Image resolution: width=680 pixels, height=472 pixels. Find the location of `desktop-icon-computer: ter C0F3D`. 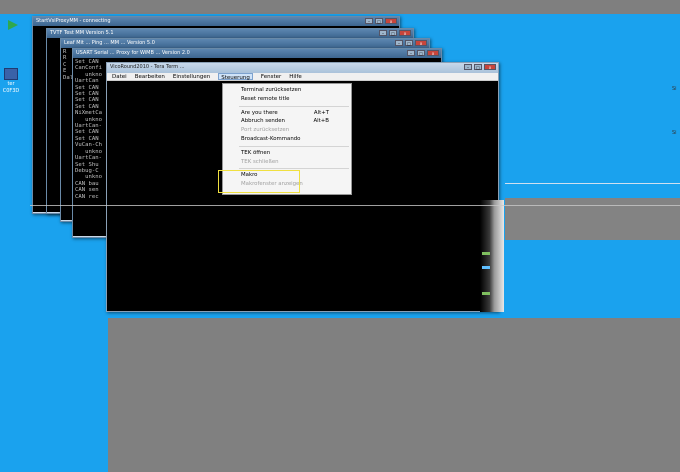

desktop-icon-computer: ter C0F3D is located at coordinates (11, 81).